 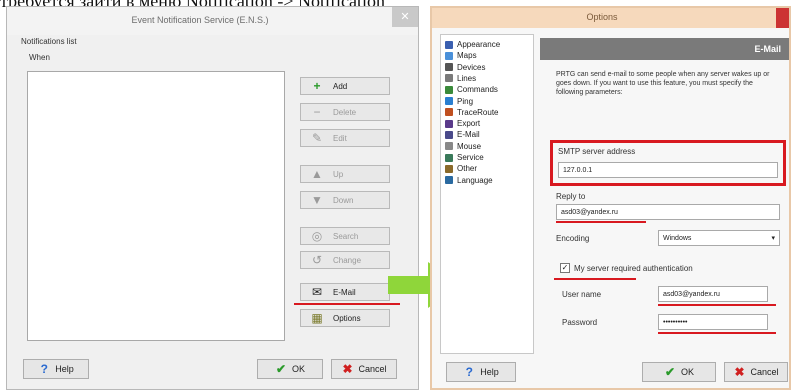 I want to click on nav-item: Export, so click(x=462, y=123).